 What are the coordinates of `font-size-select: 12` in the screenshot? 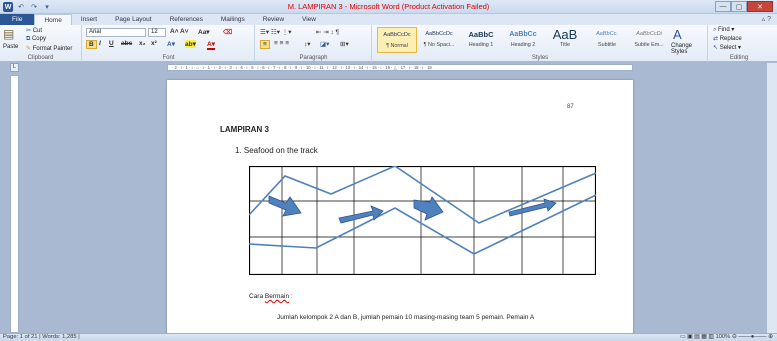 It's located at (157, 32).